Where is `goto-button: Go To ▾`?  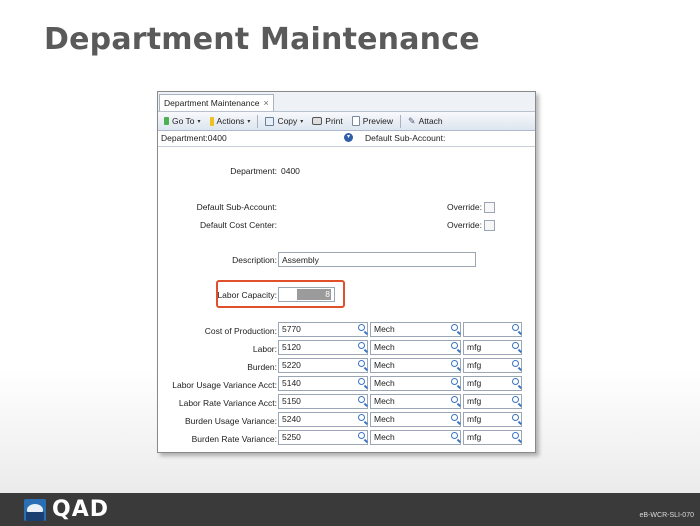
goto-button: Go To ▾ is located at coordinates (182, 121).